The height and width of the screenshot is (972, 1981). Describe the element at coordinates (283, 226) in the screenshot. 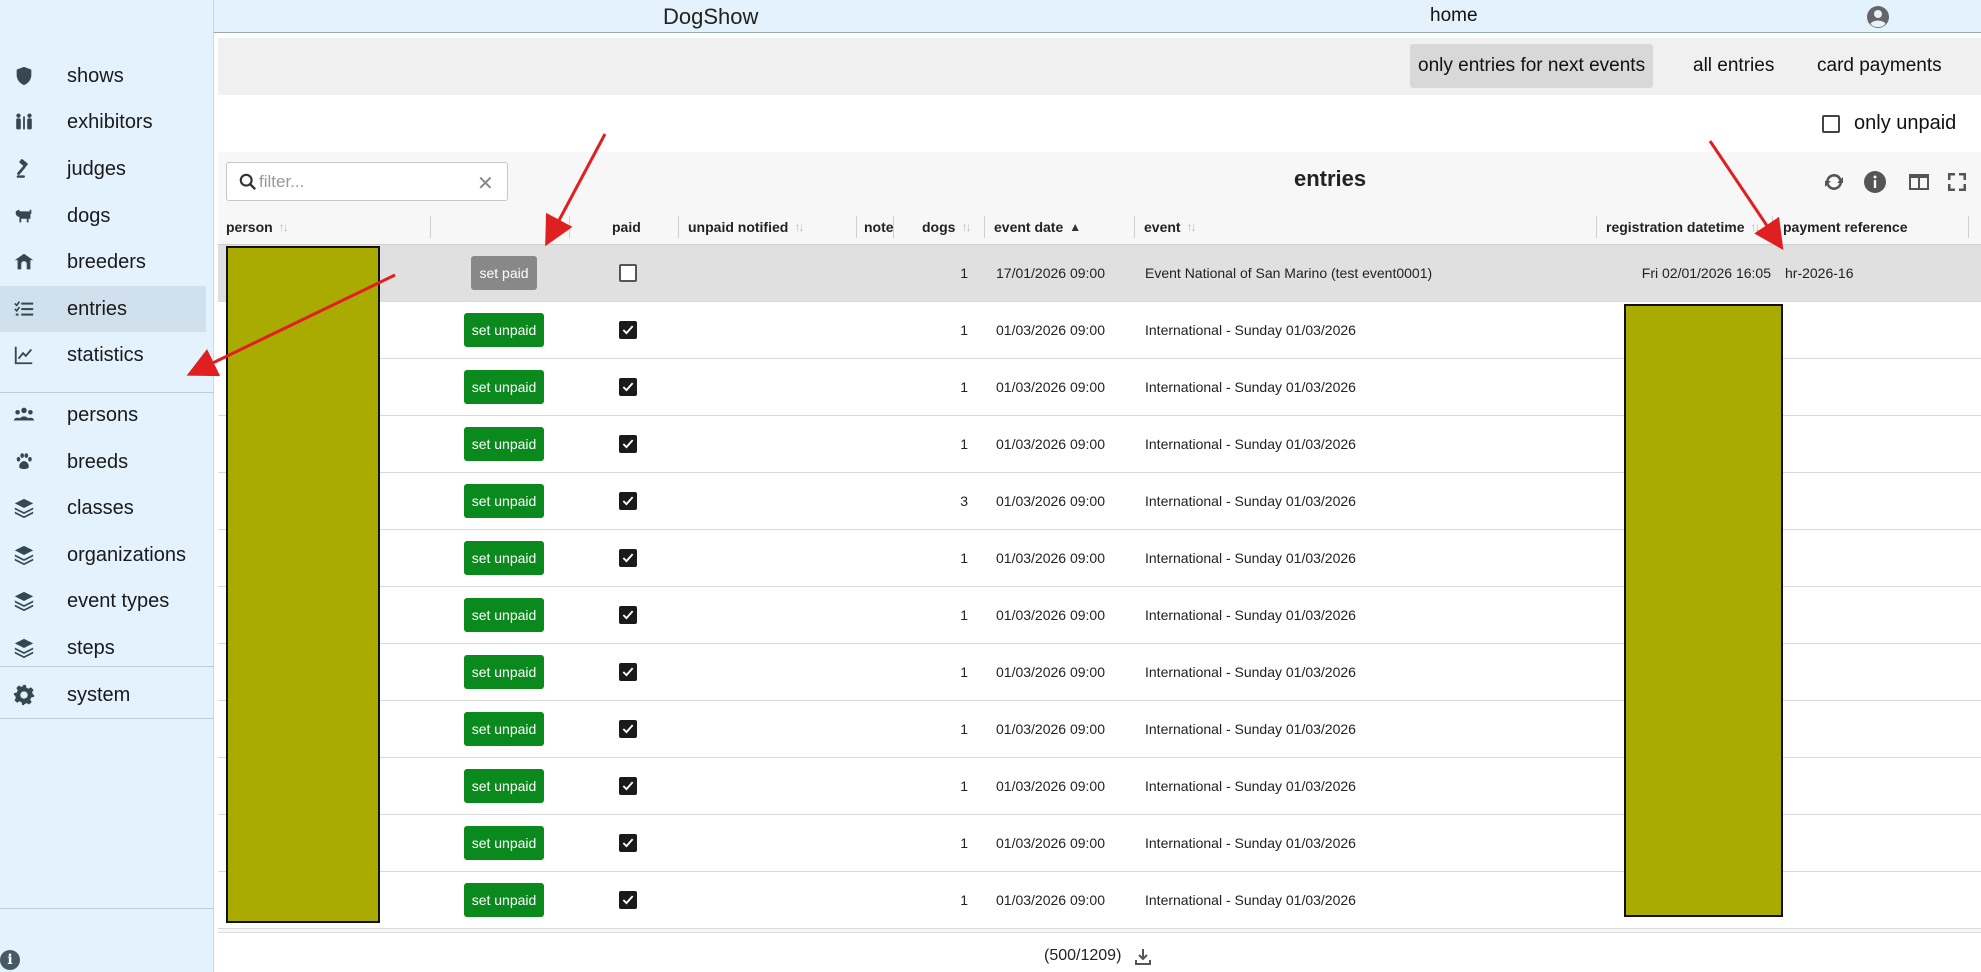

I see `sort-icon: ↑↓` at that location.